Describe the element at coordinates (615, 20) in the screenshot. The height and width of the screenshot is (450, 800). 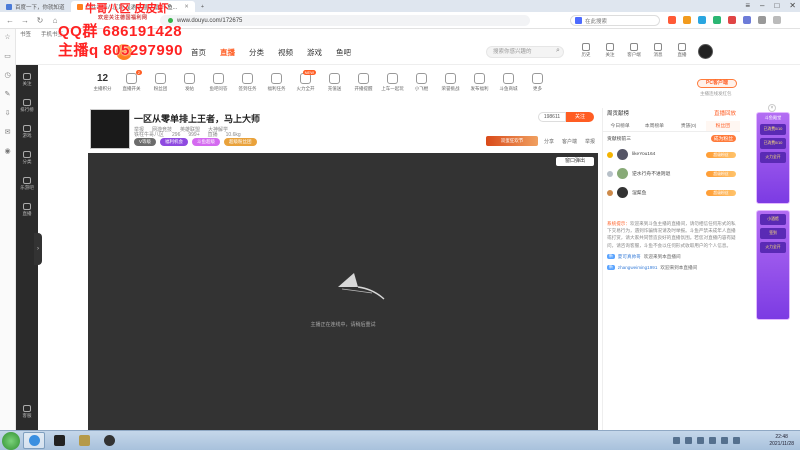
I see `browser-search-input: 在此搜索` at that location.